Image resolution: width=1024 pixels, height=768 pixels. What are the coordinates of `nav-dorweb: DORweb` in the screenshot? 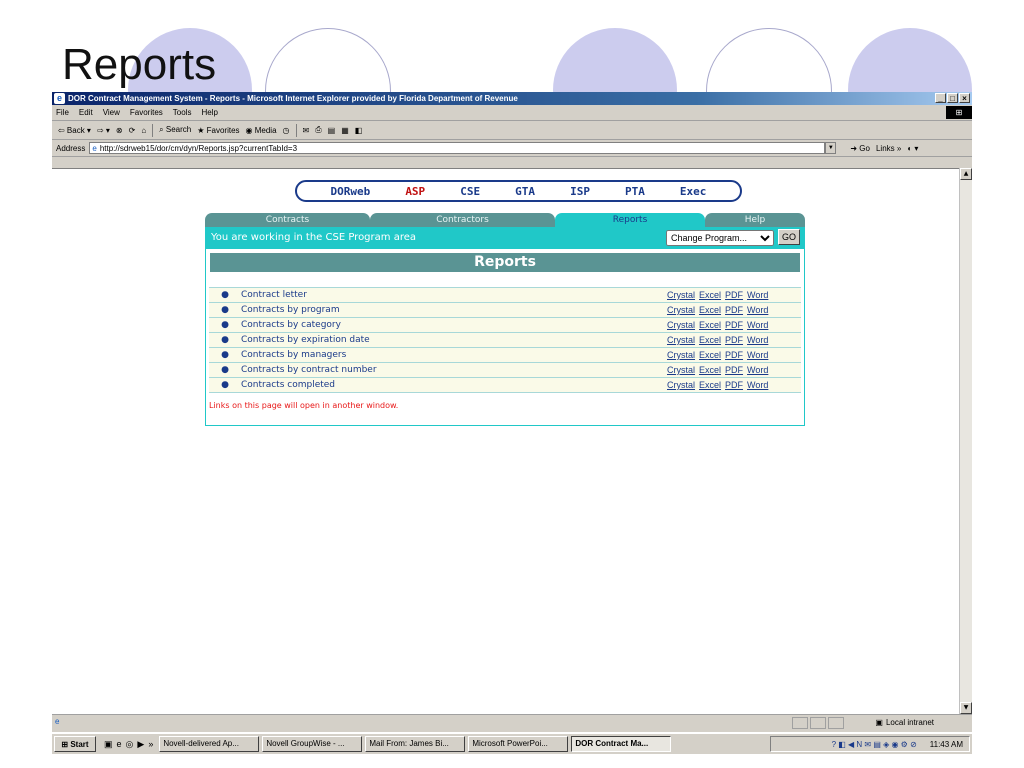 It's located at (351, 191).